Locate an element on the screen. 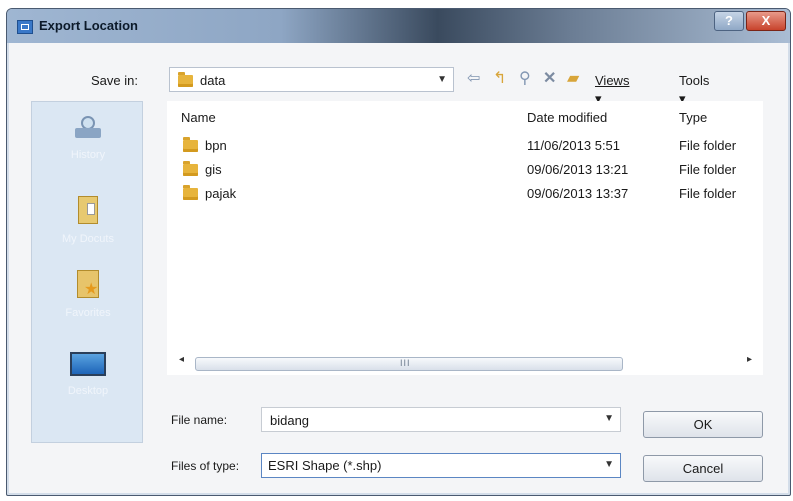 The image size is (793, 501). title-bar: Export Location ? X is located at coordinates (398, 26).